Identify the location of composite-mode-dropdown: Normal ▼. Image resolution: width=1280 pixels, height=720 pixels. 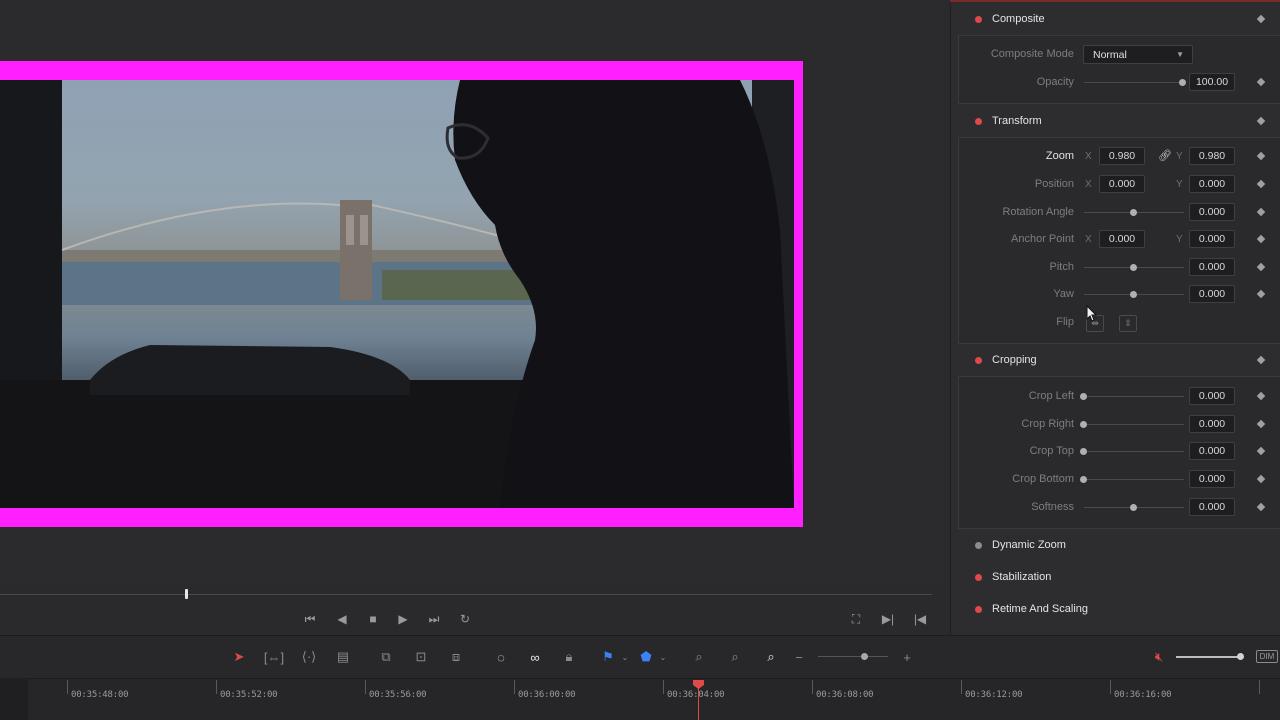
(1138, 54).